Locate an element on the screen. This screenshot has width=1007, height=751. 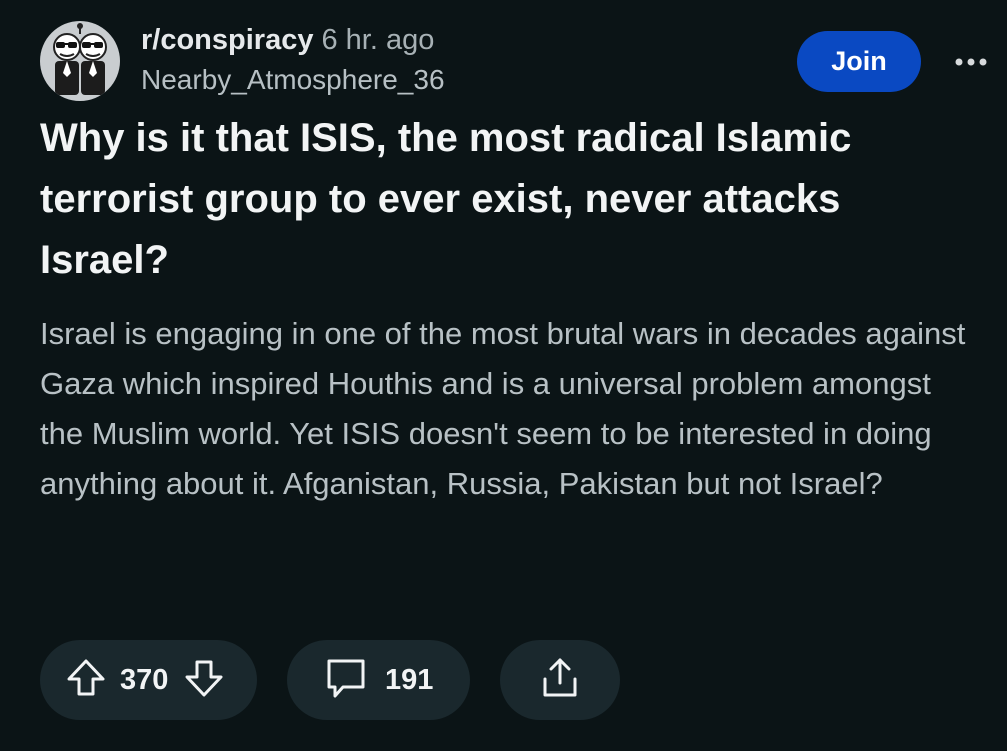
join-button: Join is located at coordinates (859, 61).